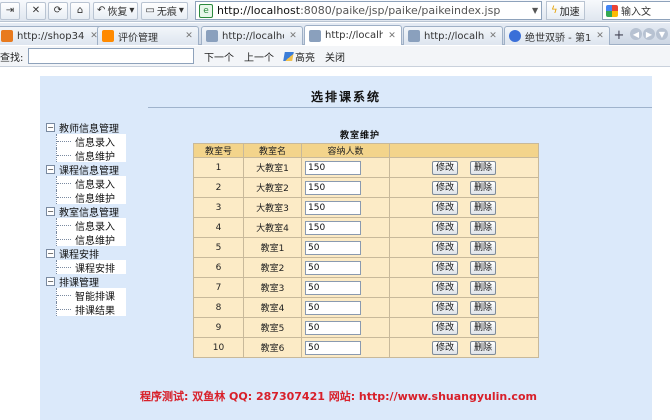  Describe the element at coordinates (218, 267) in the screenshot. I see `cell-room-id: 6` at that location.